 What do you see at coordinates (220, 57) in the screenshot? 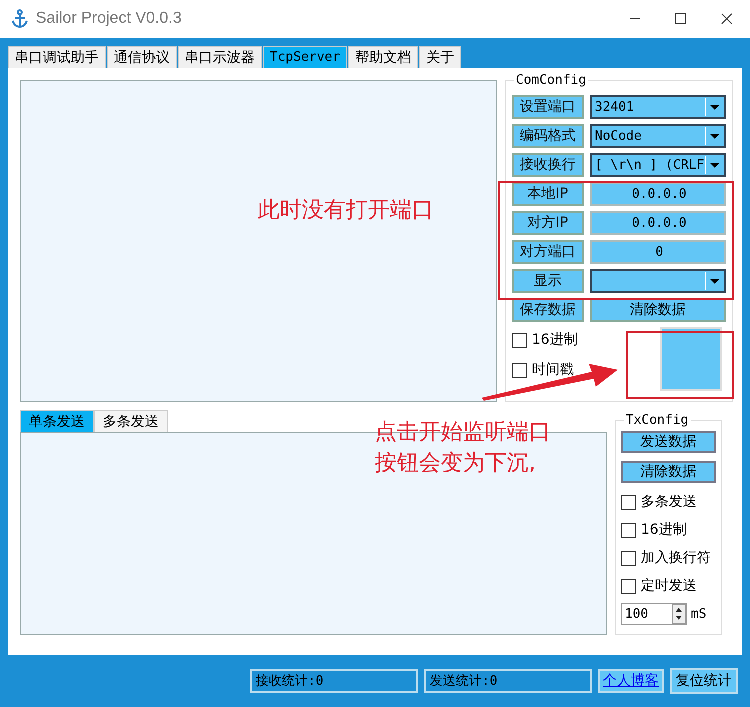
I see `tab: 串口示波器` at bounding box center [220, 57].